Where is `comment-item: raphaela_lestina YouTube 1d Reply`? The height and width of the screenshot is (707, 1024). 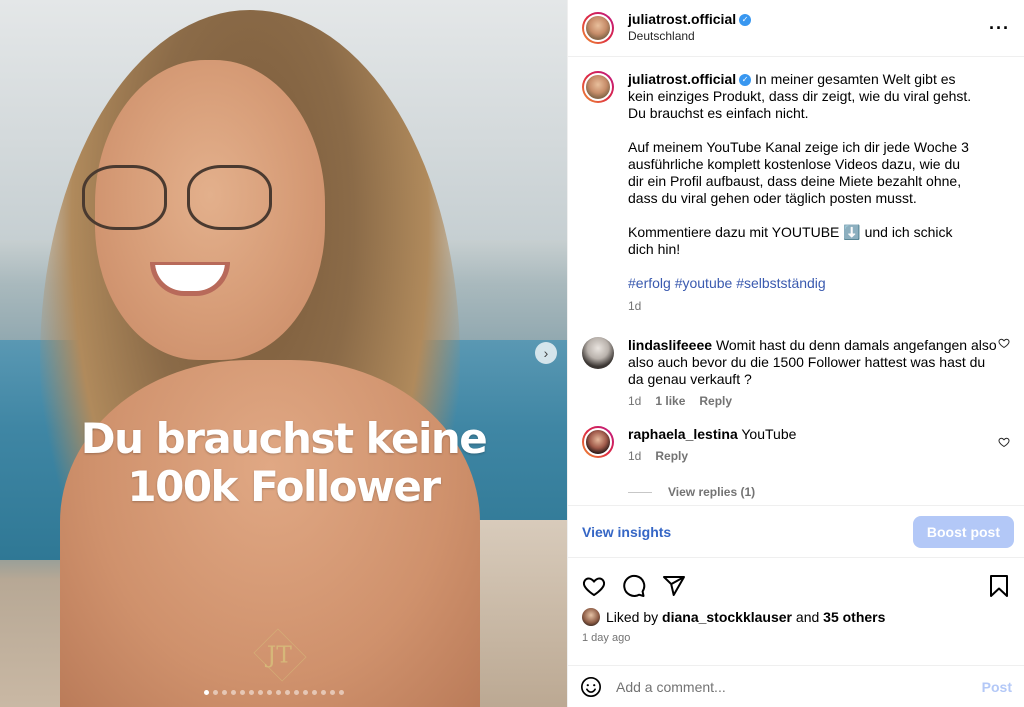 comment-item: raphaela_lestina YouTube 1d Reply is located at coordinates (796, 444).